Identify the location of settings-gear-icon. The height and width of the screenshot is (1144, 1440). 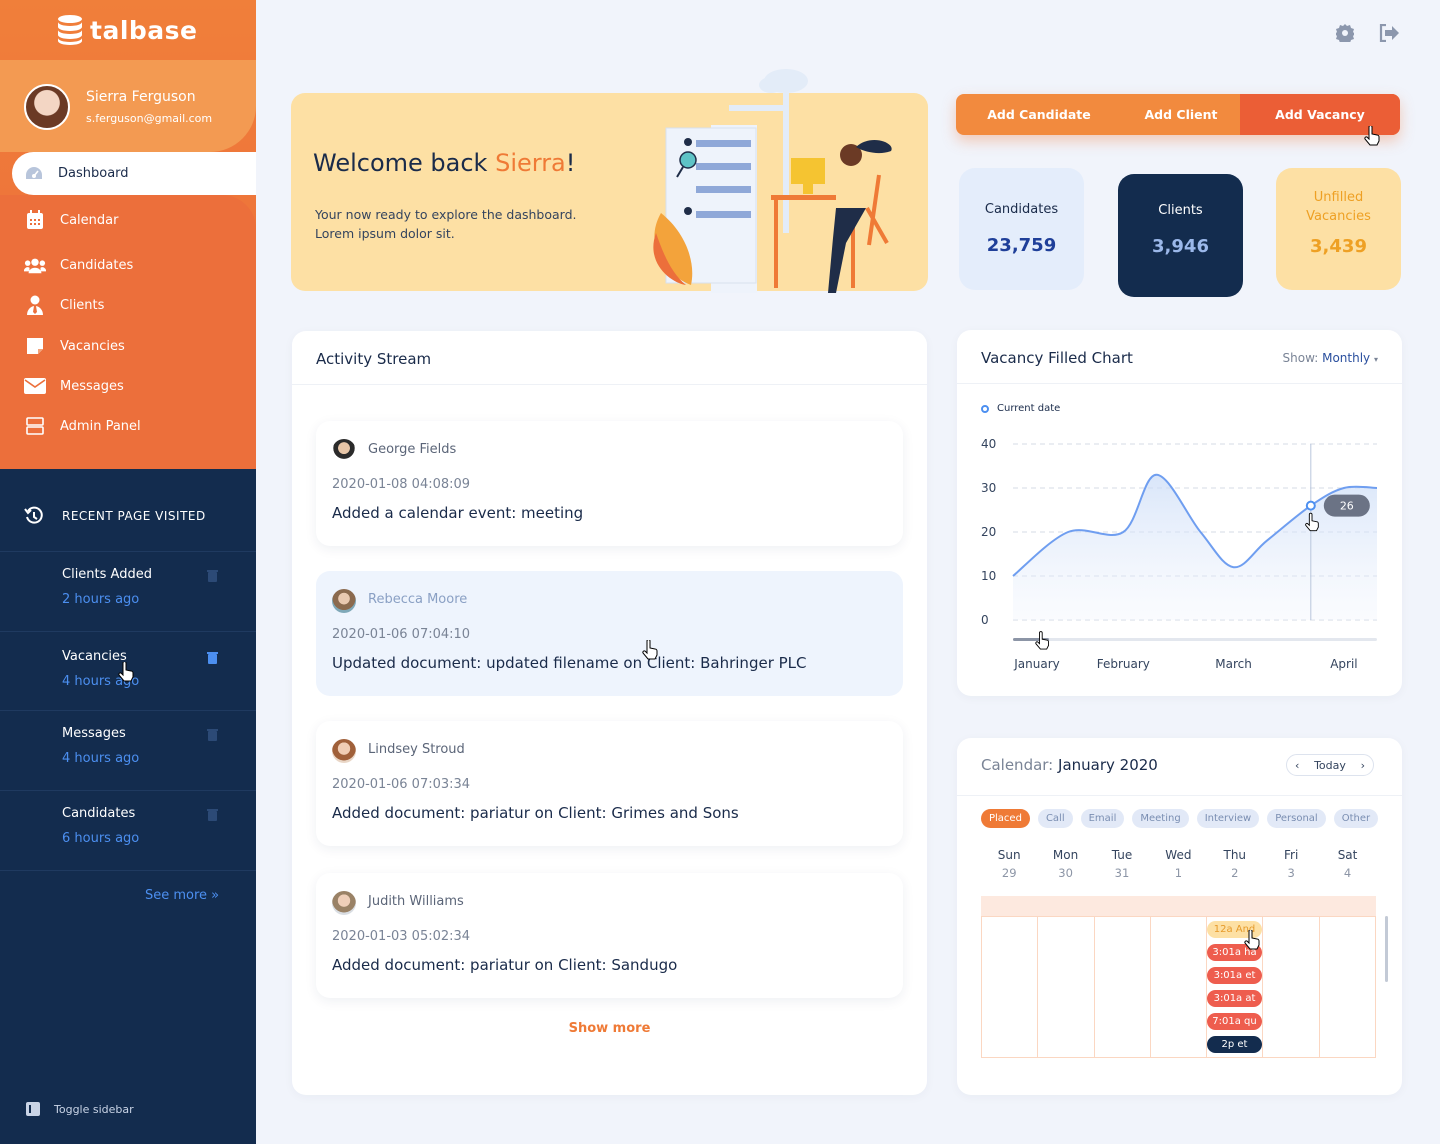
(1345, 33).